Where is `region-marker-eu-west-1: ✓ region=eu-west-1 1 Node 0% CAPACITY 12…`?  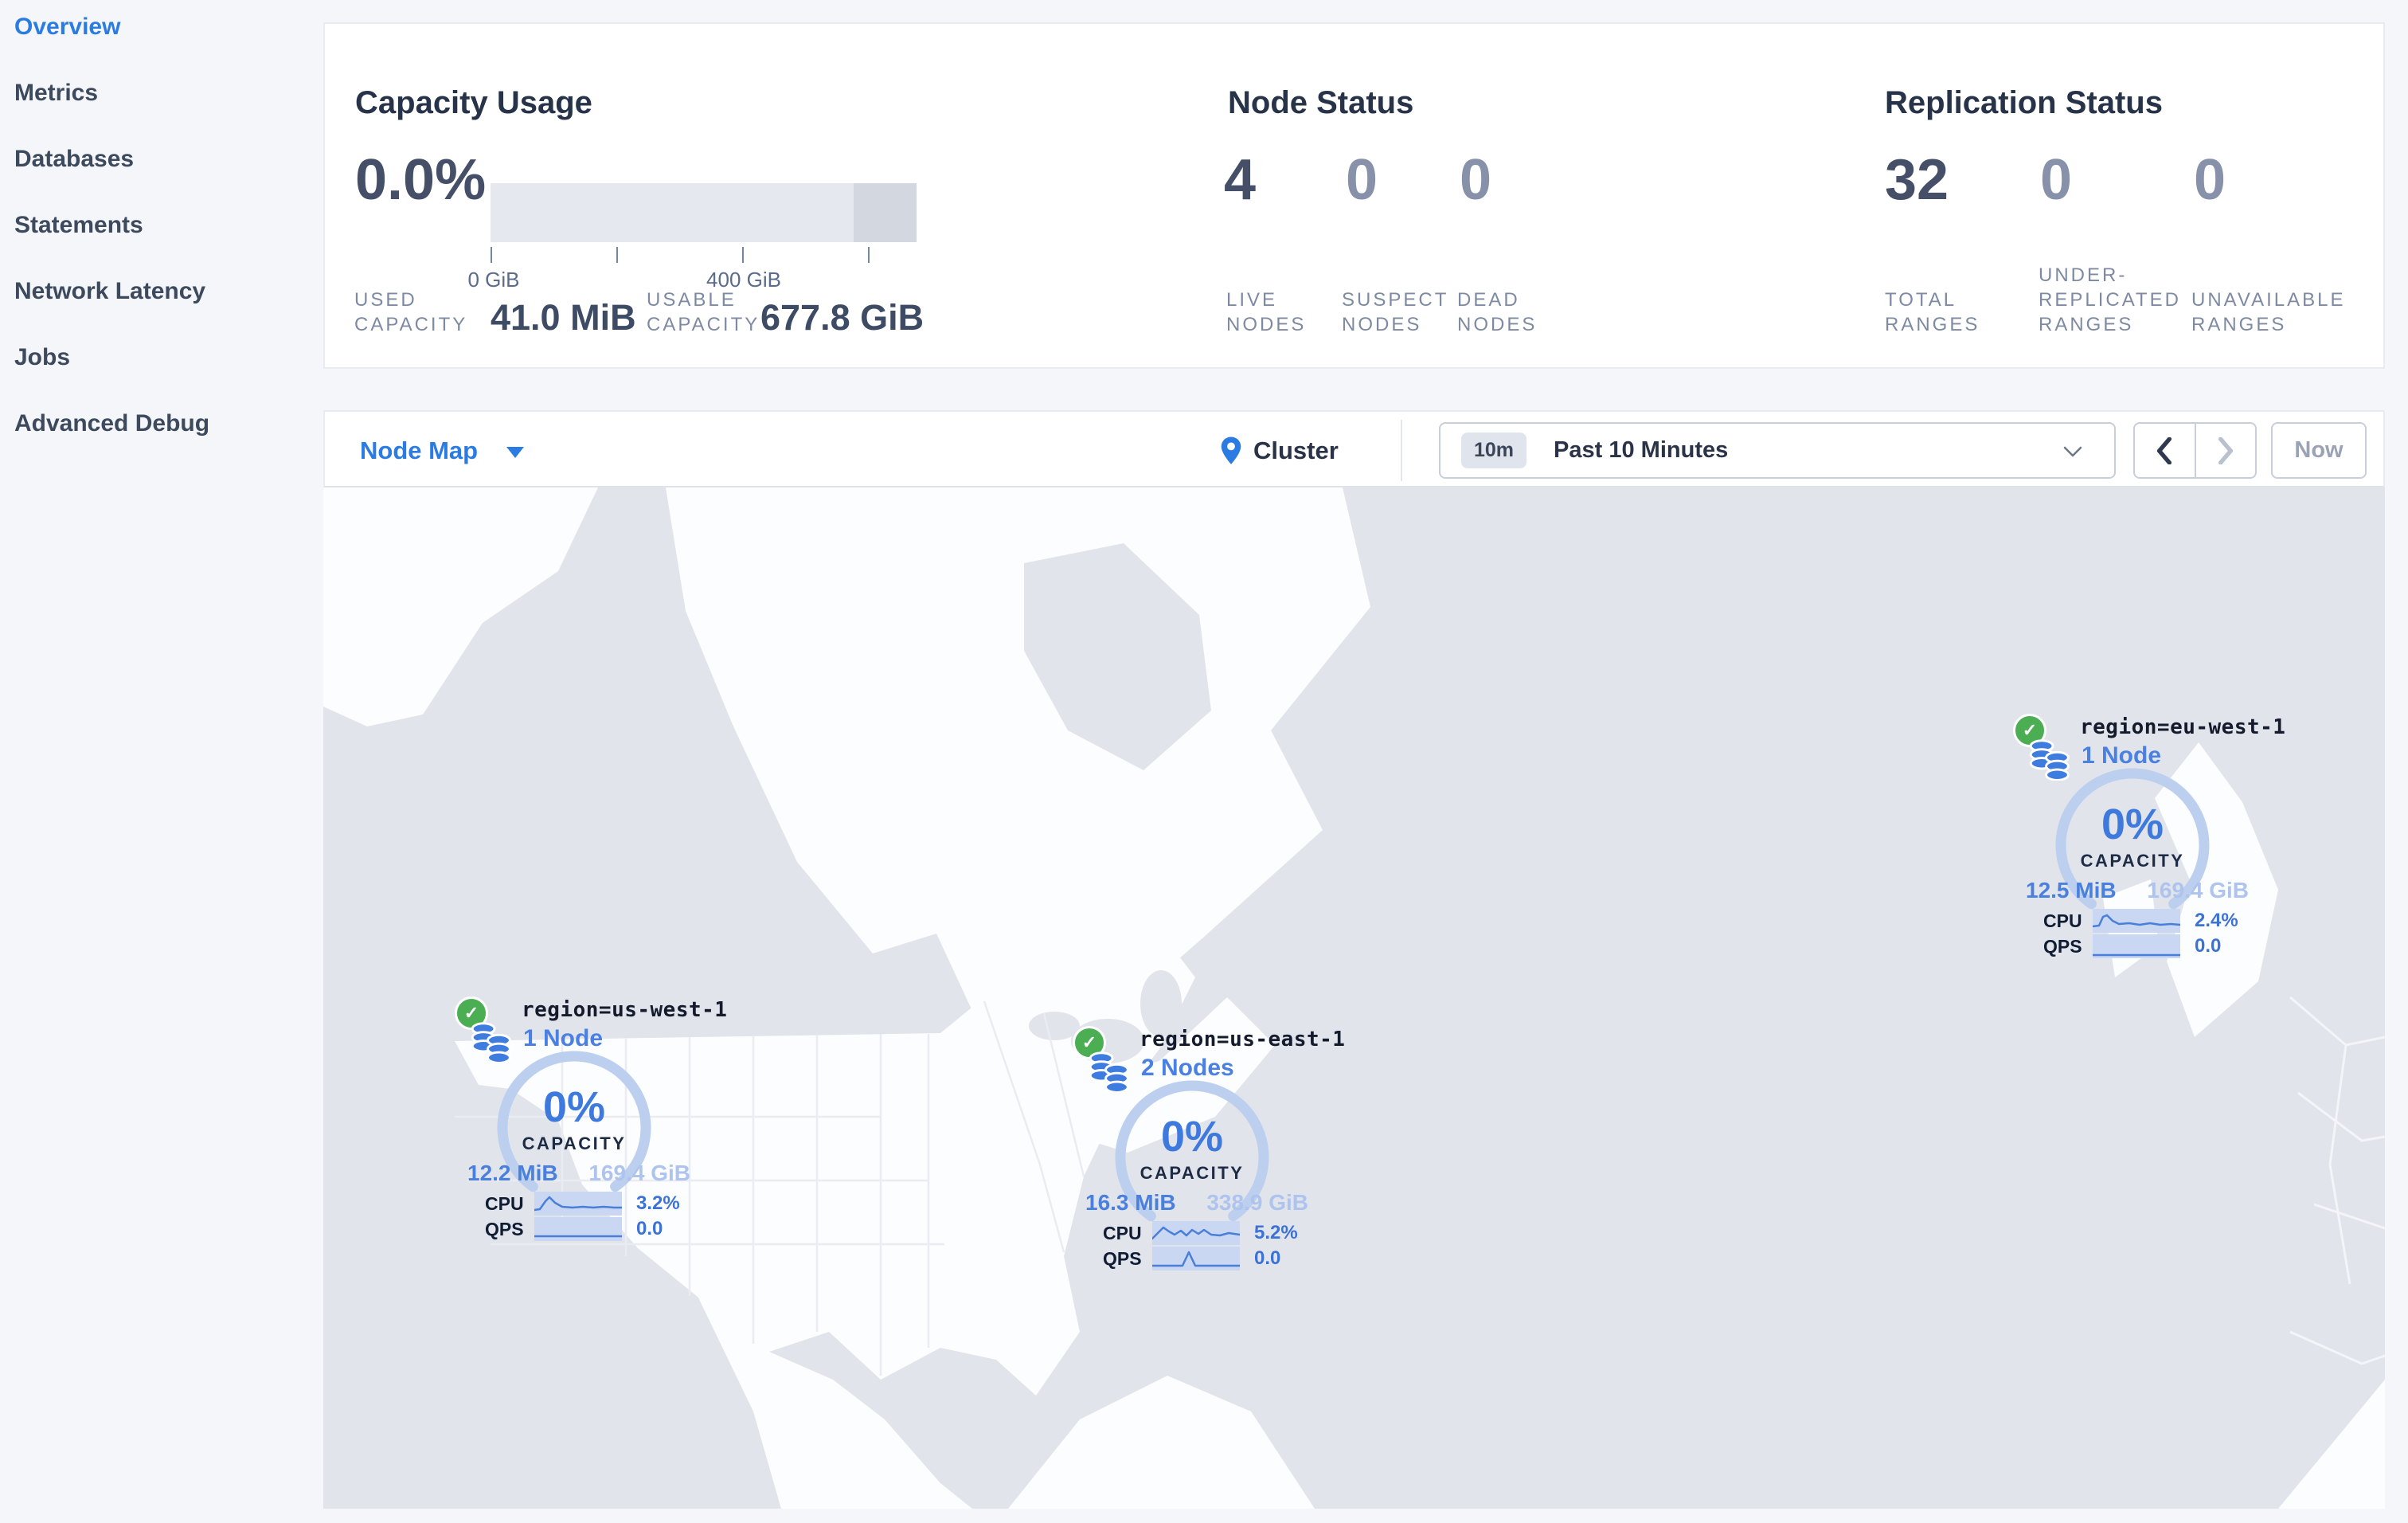
region-marker-eu-west-1: ✓ region=eu-west-1 1 Node 0% CAPACITY 12… is located at coordinates (2149, 838).